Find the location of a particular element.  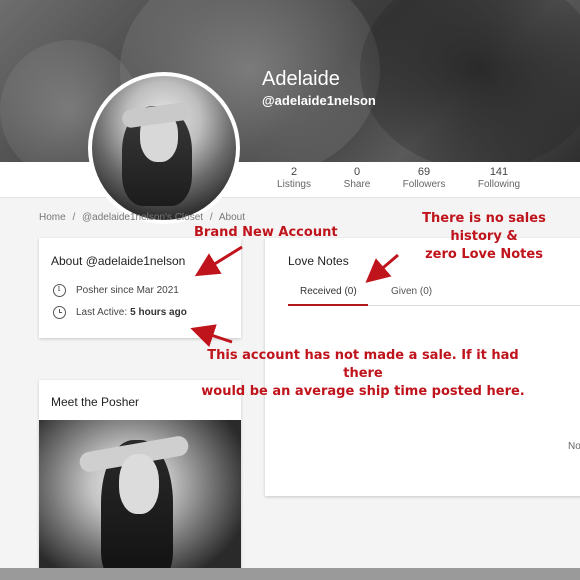

profile-handle: @adelaide1nelson is located at coordinates (319, 100).